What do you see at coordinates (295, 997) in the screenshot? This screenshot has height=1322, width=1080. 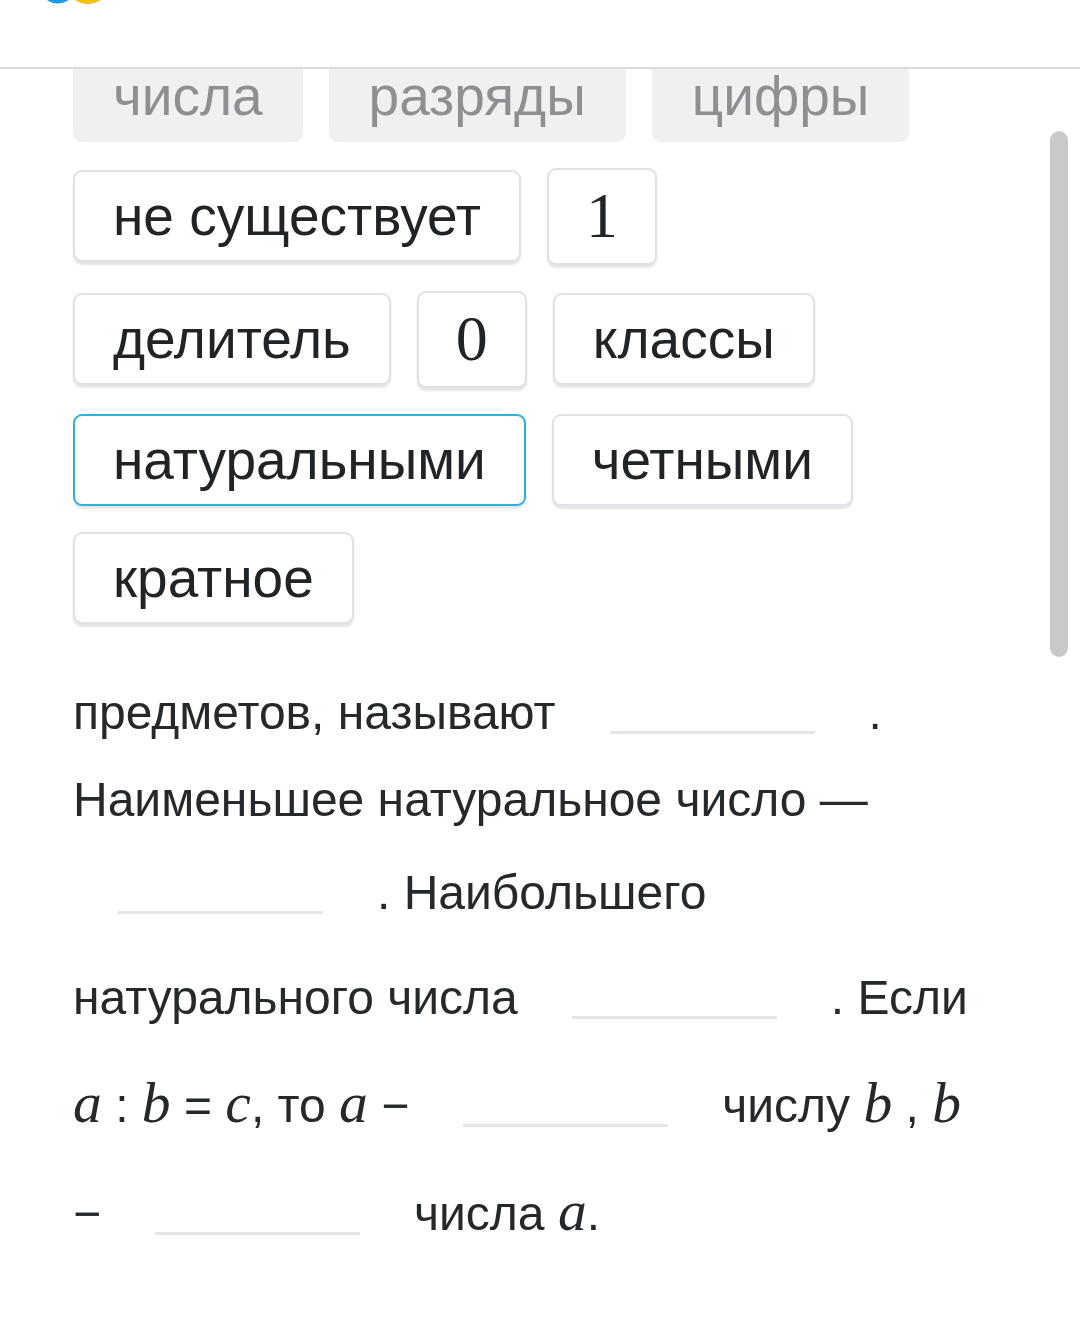 I see `sentence-text: натурального числа` at bounding box center [295, 997].